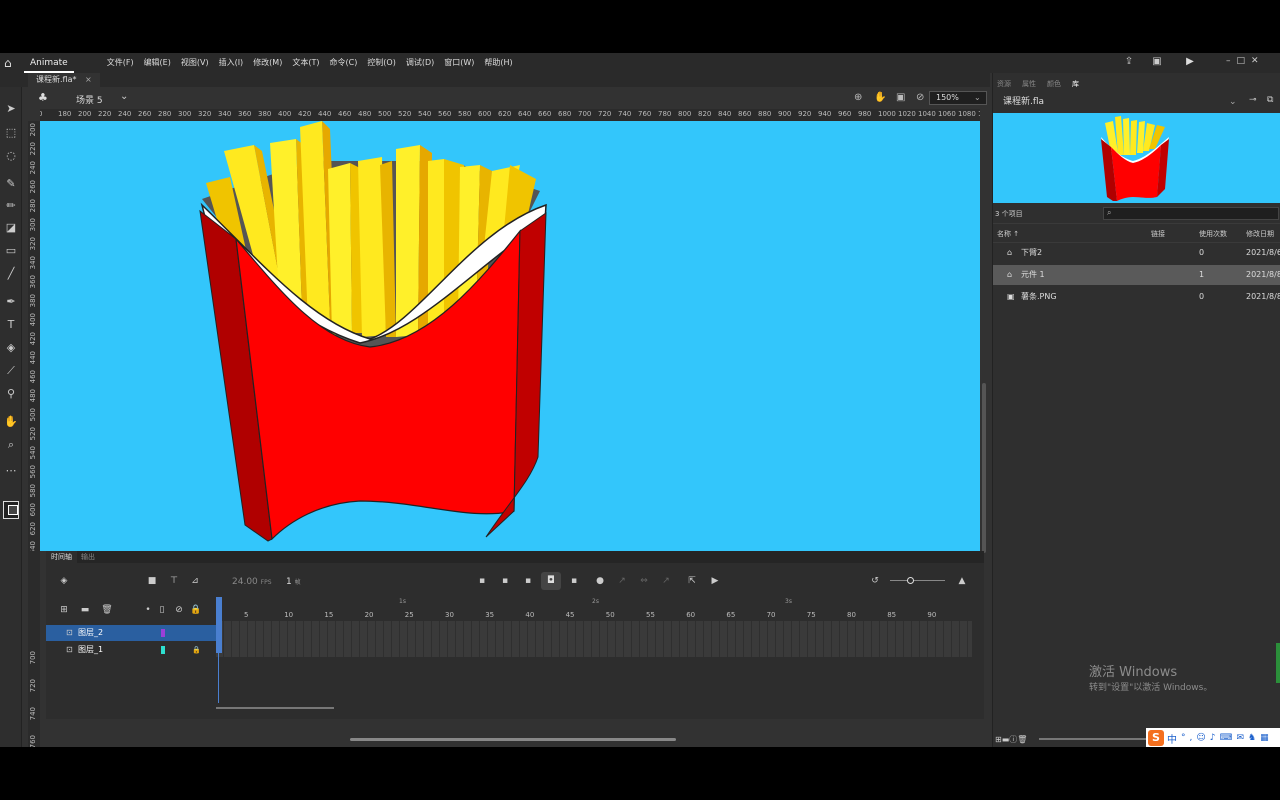 The height and width of the screenshot is (800, 1280). I want to click on frame-readout: 1 帧, so click(293, 582).